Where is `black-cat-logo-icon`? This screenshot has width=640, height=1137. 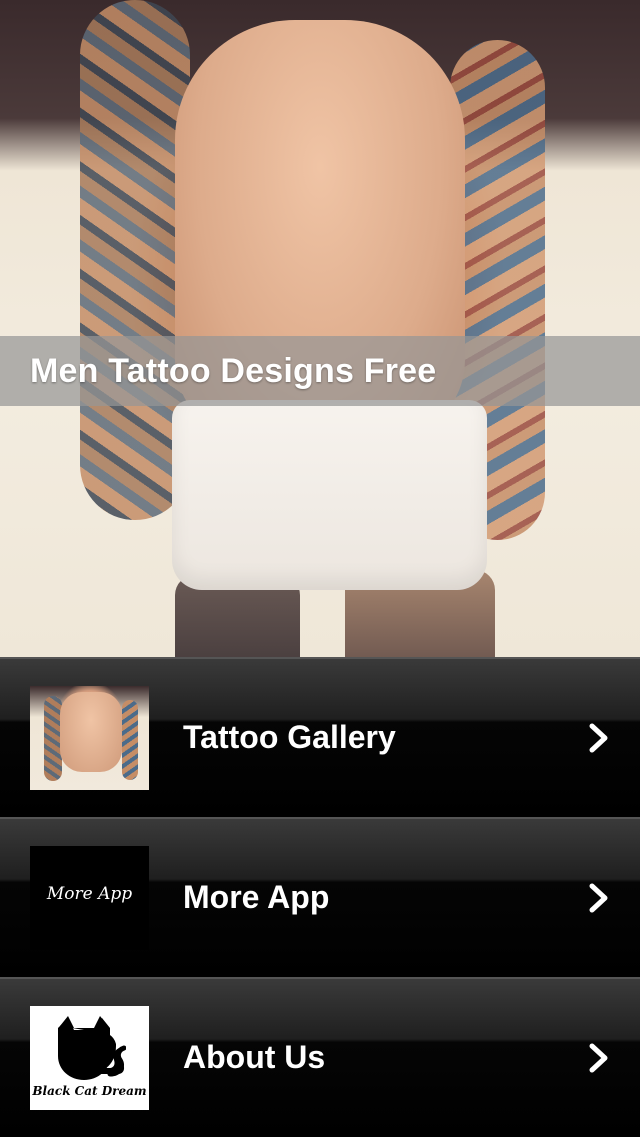 black-cat-logo-icon is located at coordinates (92, 1048).